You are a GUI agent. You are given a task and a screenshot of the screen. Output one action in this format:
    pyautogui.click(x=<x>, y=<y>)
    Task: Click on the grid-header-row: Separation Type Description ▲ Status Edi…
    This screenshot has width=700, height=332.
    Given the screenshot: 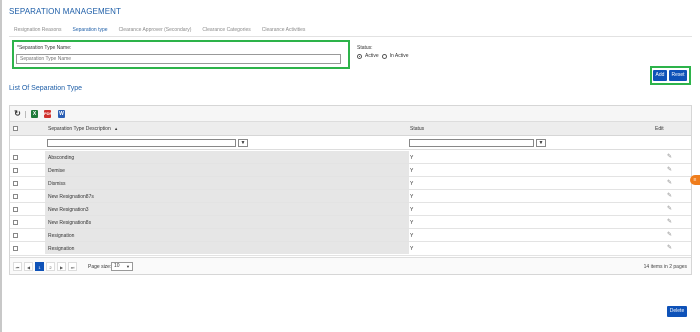 What is the action you would take?
    pyautogui.click(x=350, y=129)
    